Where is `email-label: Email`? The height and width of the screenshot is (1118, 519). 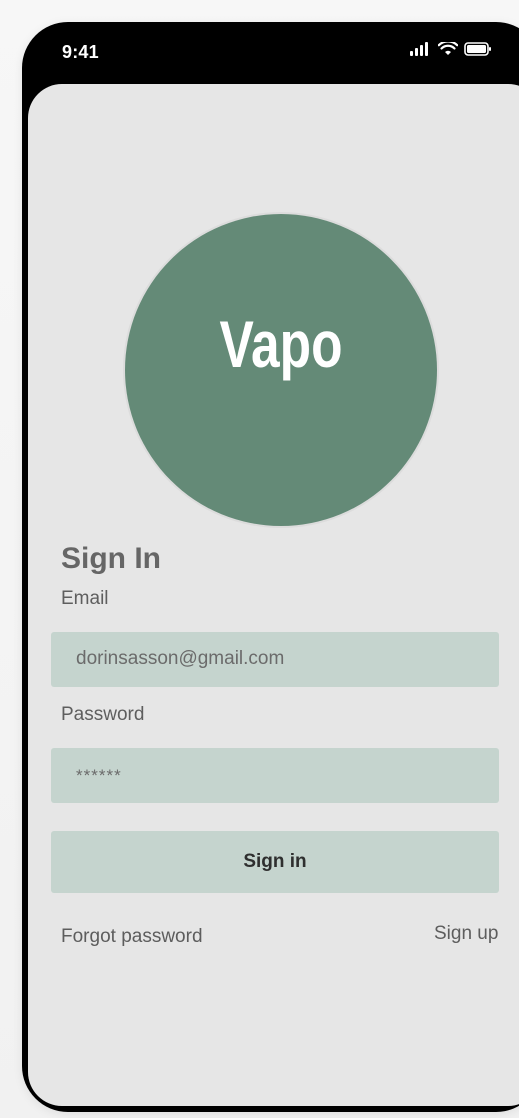
email-label: Email is located at coordinates (85, 598).